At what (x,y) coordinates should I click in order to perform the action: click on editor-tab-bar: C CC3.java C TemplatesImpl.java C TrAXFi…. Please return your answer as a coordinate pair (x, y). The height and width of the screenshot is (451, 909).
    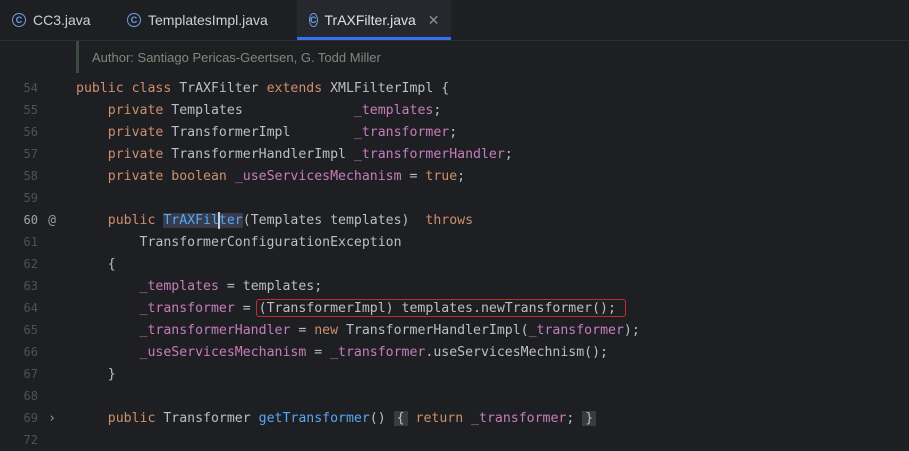
    Looking at the image, I should click on (454, 20).